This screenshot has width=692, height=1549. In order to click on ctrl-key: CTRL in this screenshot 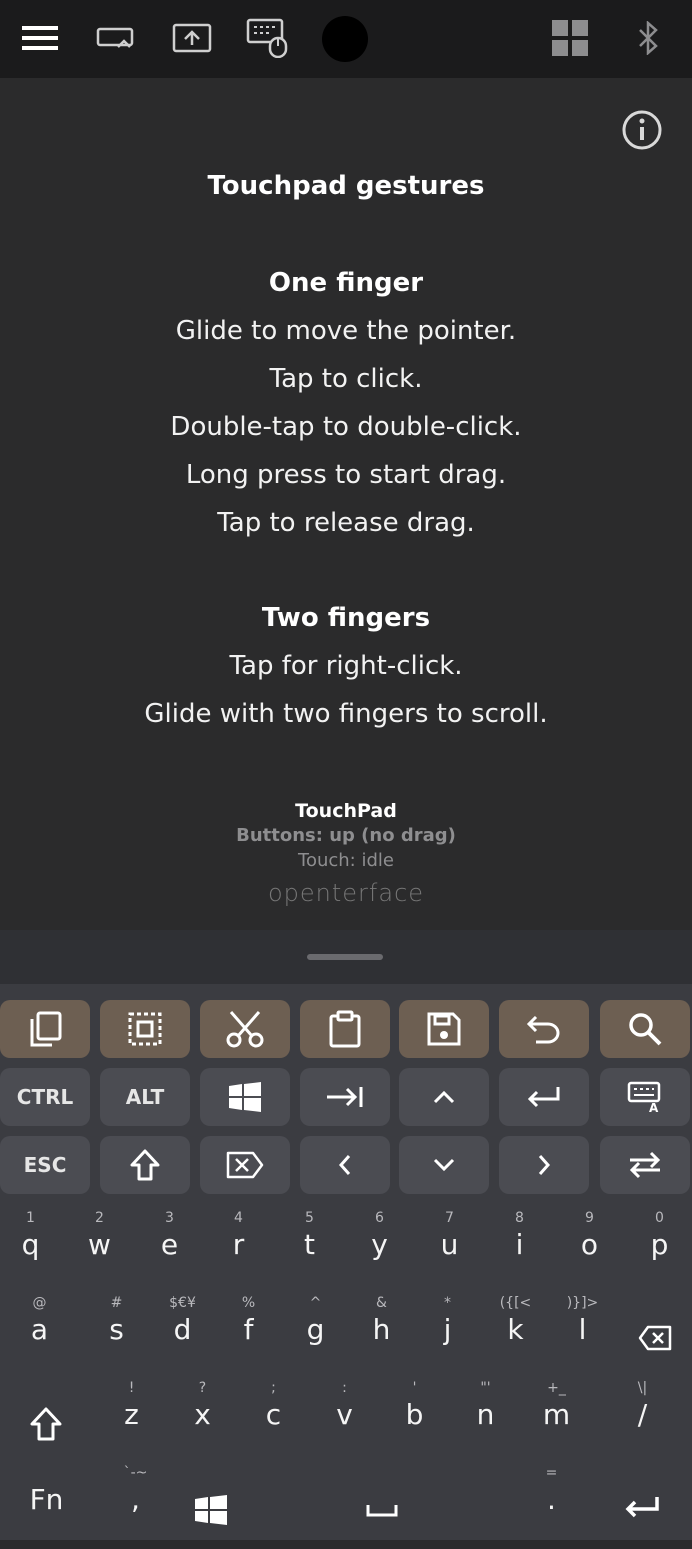, I will do `click(45, 1097)`.